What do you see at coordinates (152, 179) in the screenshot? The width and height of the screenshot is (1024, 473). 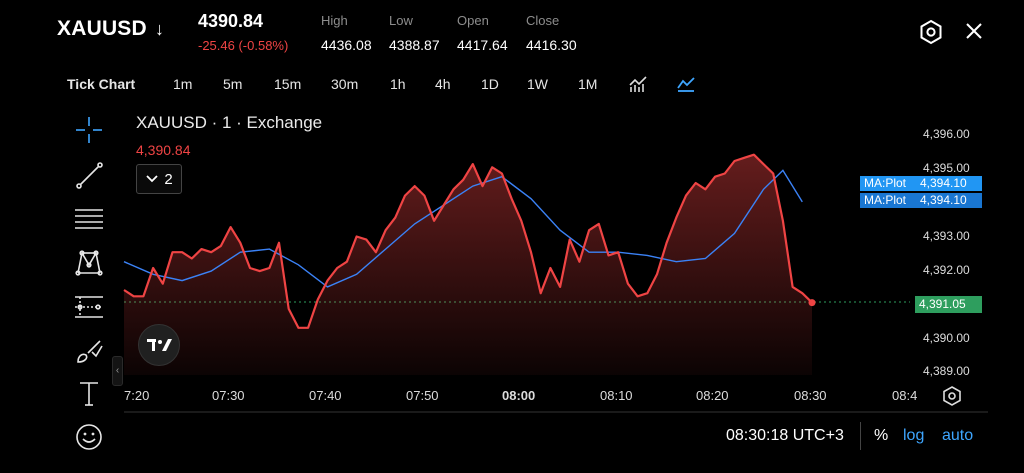 I see `chevron-down-icon` at bounding box center [152, 179].